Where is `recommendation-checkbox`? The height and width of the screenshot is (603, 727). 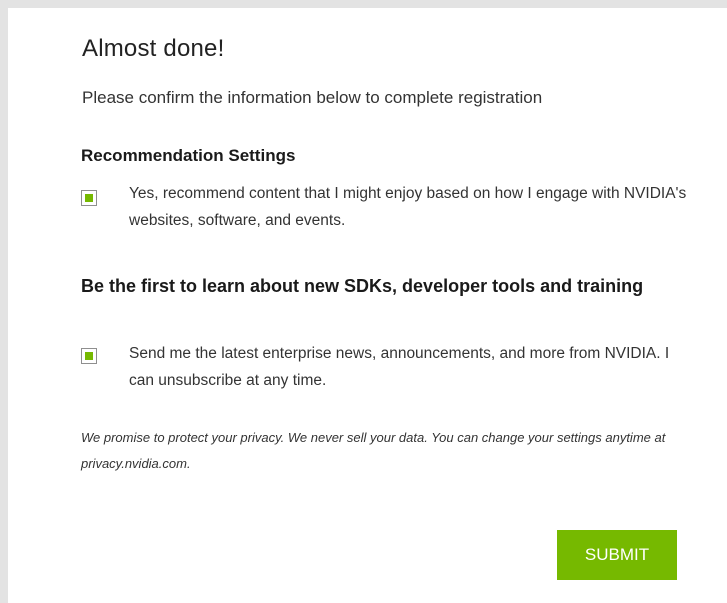
recommendation-checkbox is located at coordinates (89, 198).